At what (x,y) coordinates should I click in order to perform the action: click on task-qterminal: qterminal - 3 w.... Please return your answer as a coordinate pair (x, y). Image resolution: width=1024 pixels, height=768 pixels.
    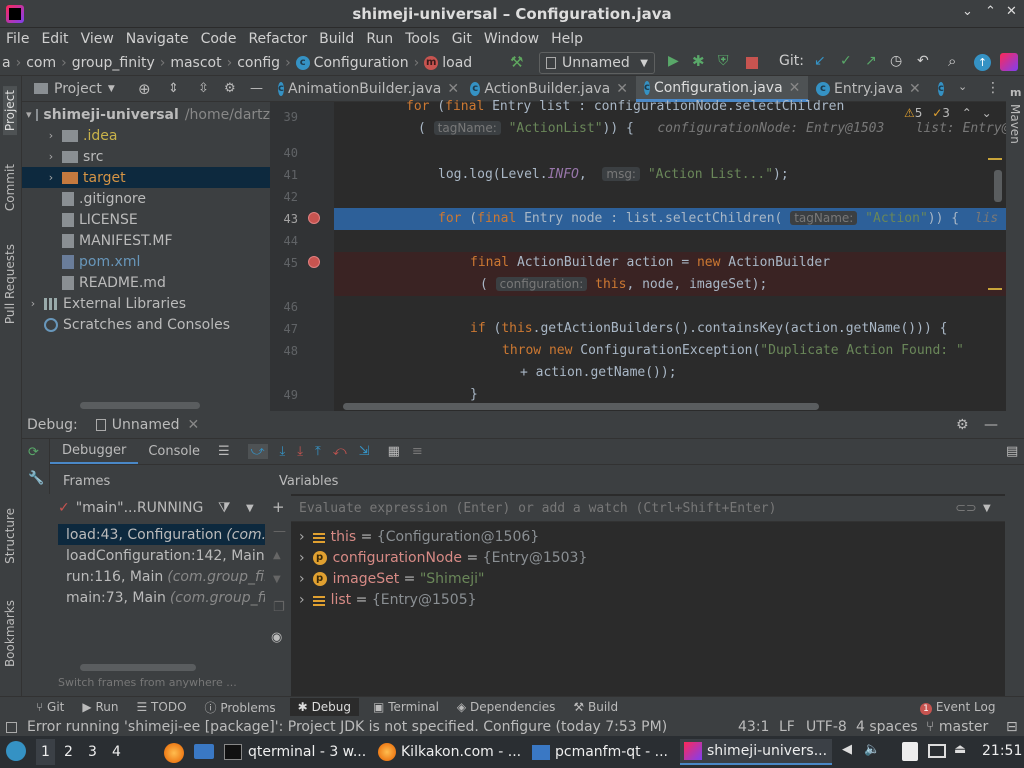
    Looking at the image, I should click on (297, 752).